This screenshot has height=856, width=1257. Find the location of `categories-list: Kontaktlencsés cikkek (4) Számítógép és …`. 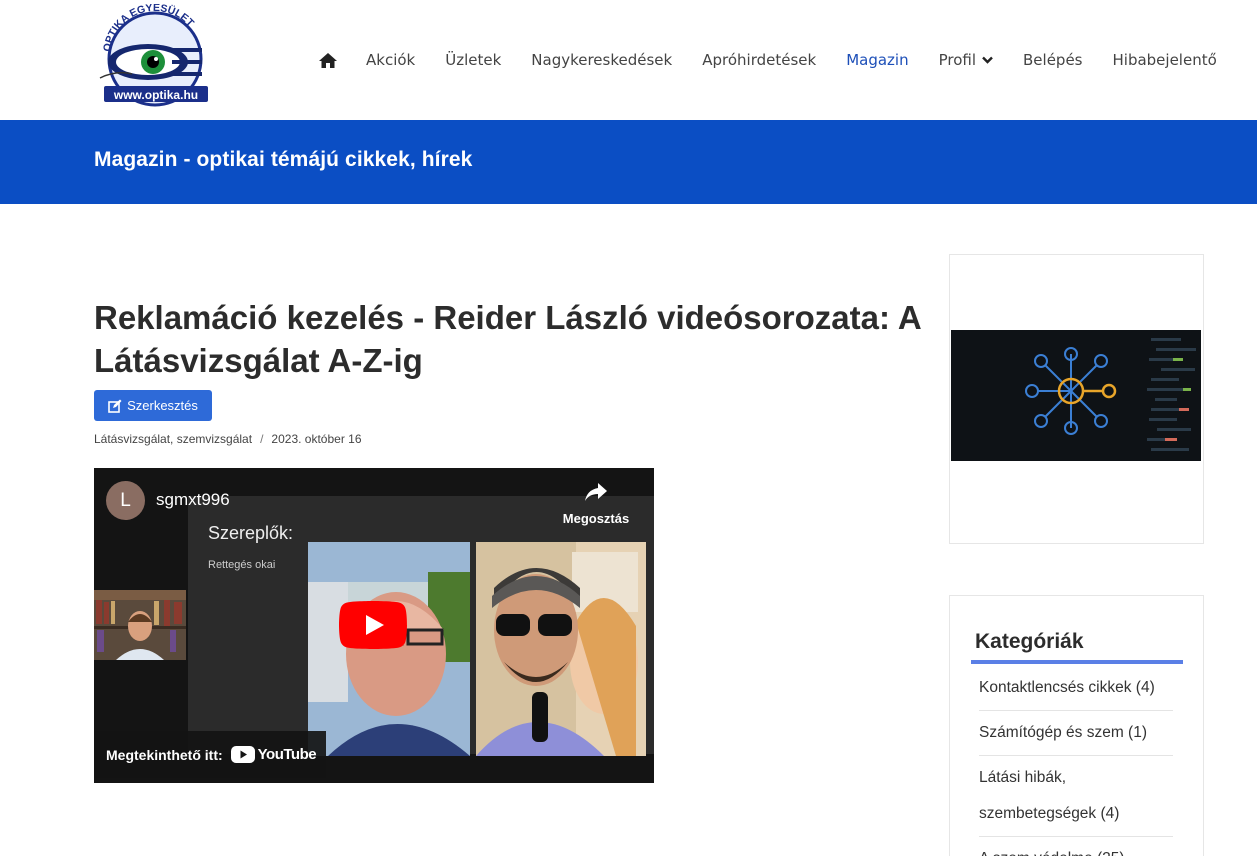

categories-list: Kontaktlencsés cikkek (4) Számítógép és … is located at coordinates (1076, 761).